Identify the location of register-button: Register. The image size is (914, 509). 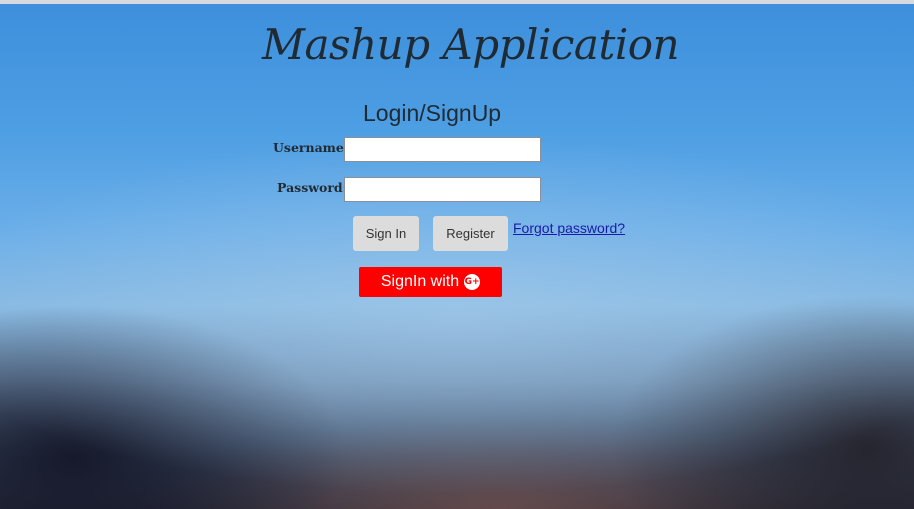
(470, 233).